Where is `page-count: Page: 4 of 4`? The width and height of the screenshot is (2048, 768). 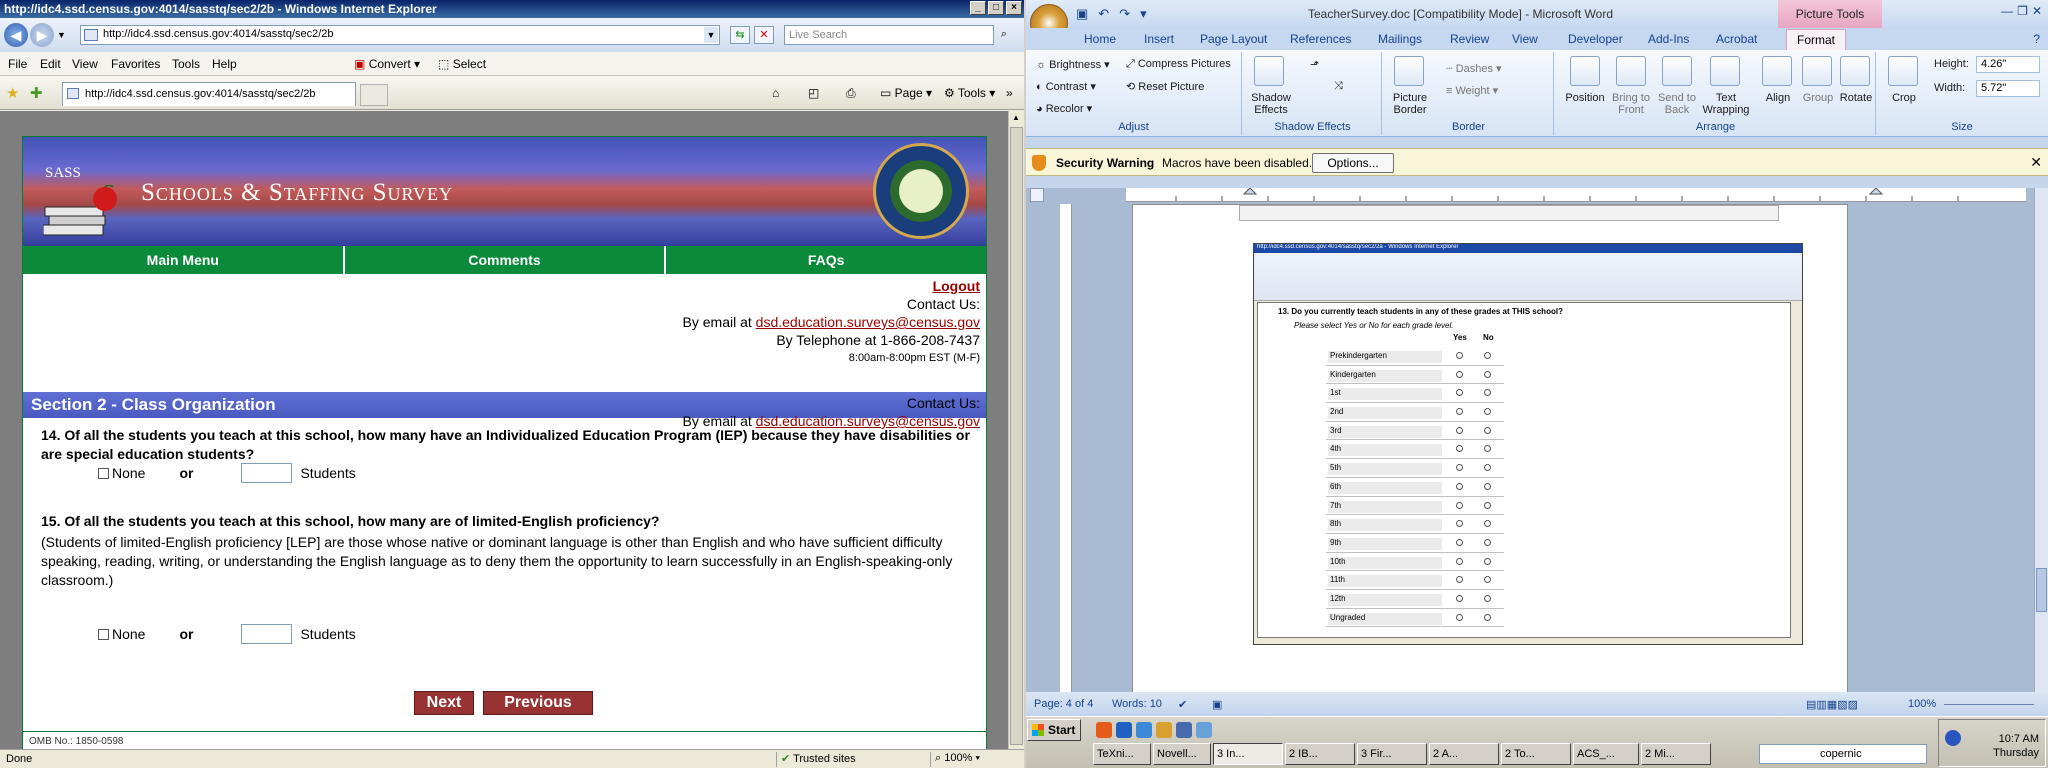
page-count: Page: 4 of 4 is located at coordinates (1063, 704).